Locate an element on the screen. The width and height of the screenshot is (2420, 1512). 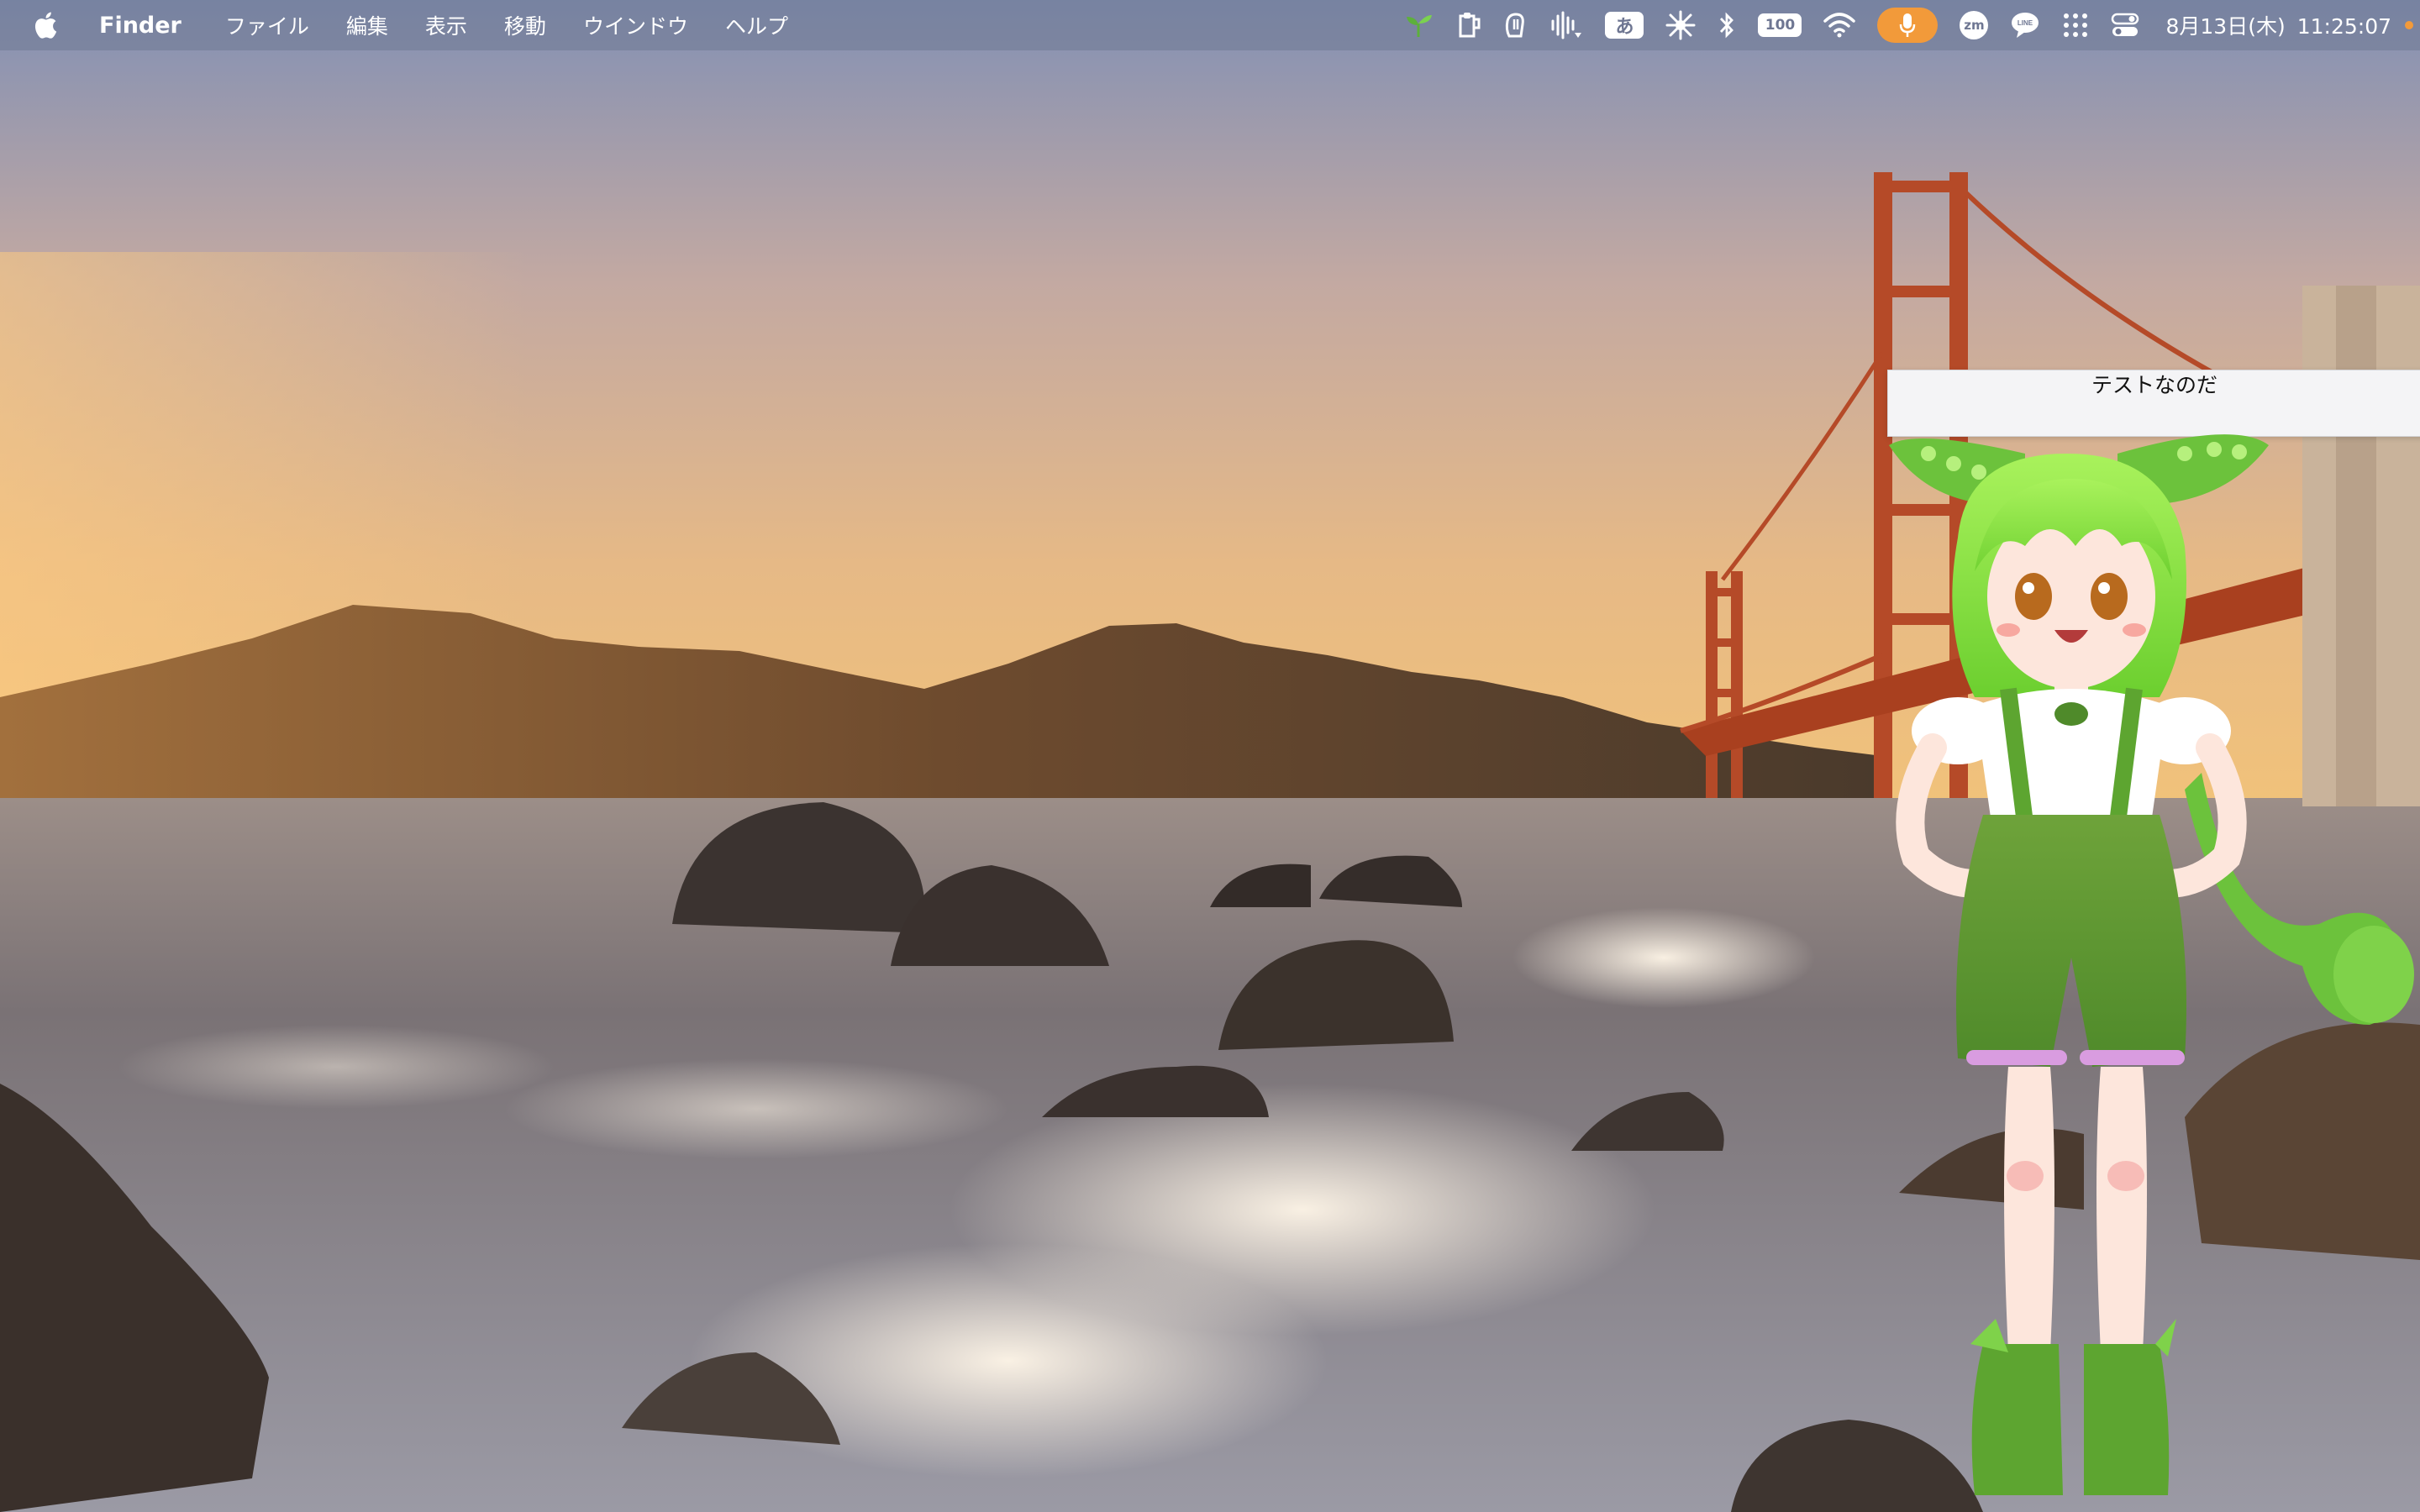
line-label: LINE is located at coordinates (2026, 23).